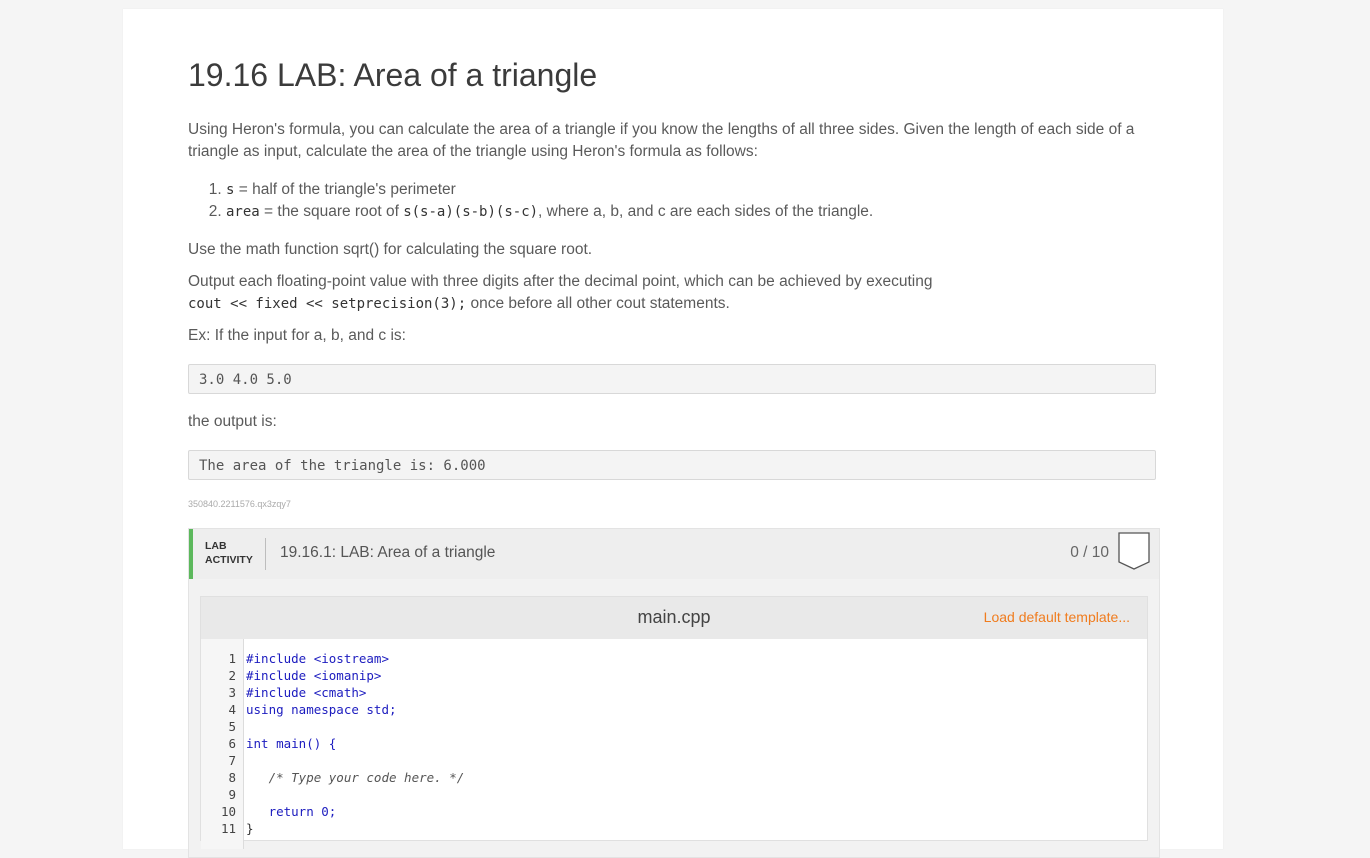  What do you see at coordinates (232, 777) in the screenshot?
I see `line-number: 8` at bounding box center [232, 777].